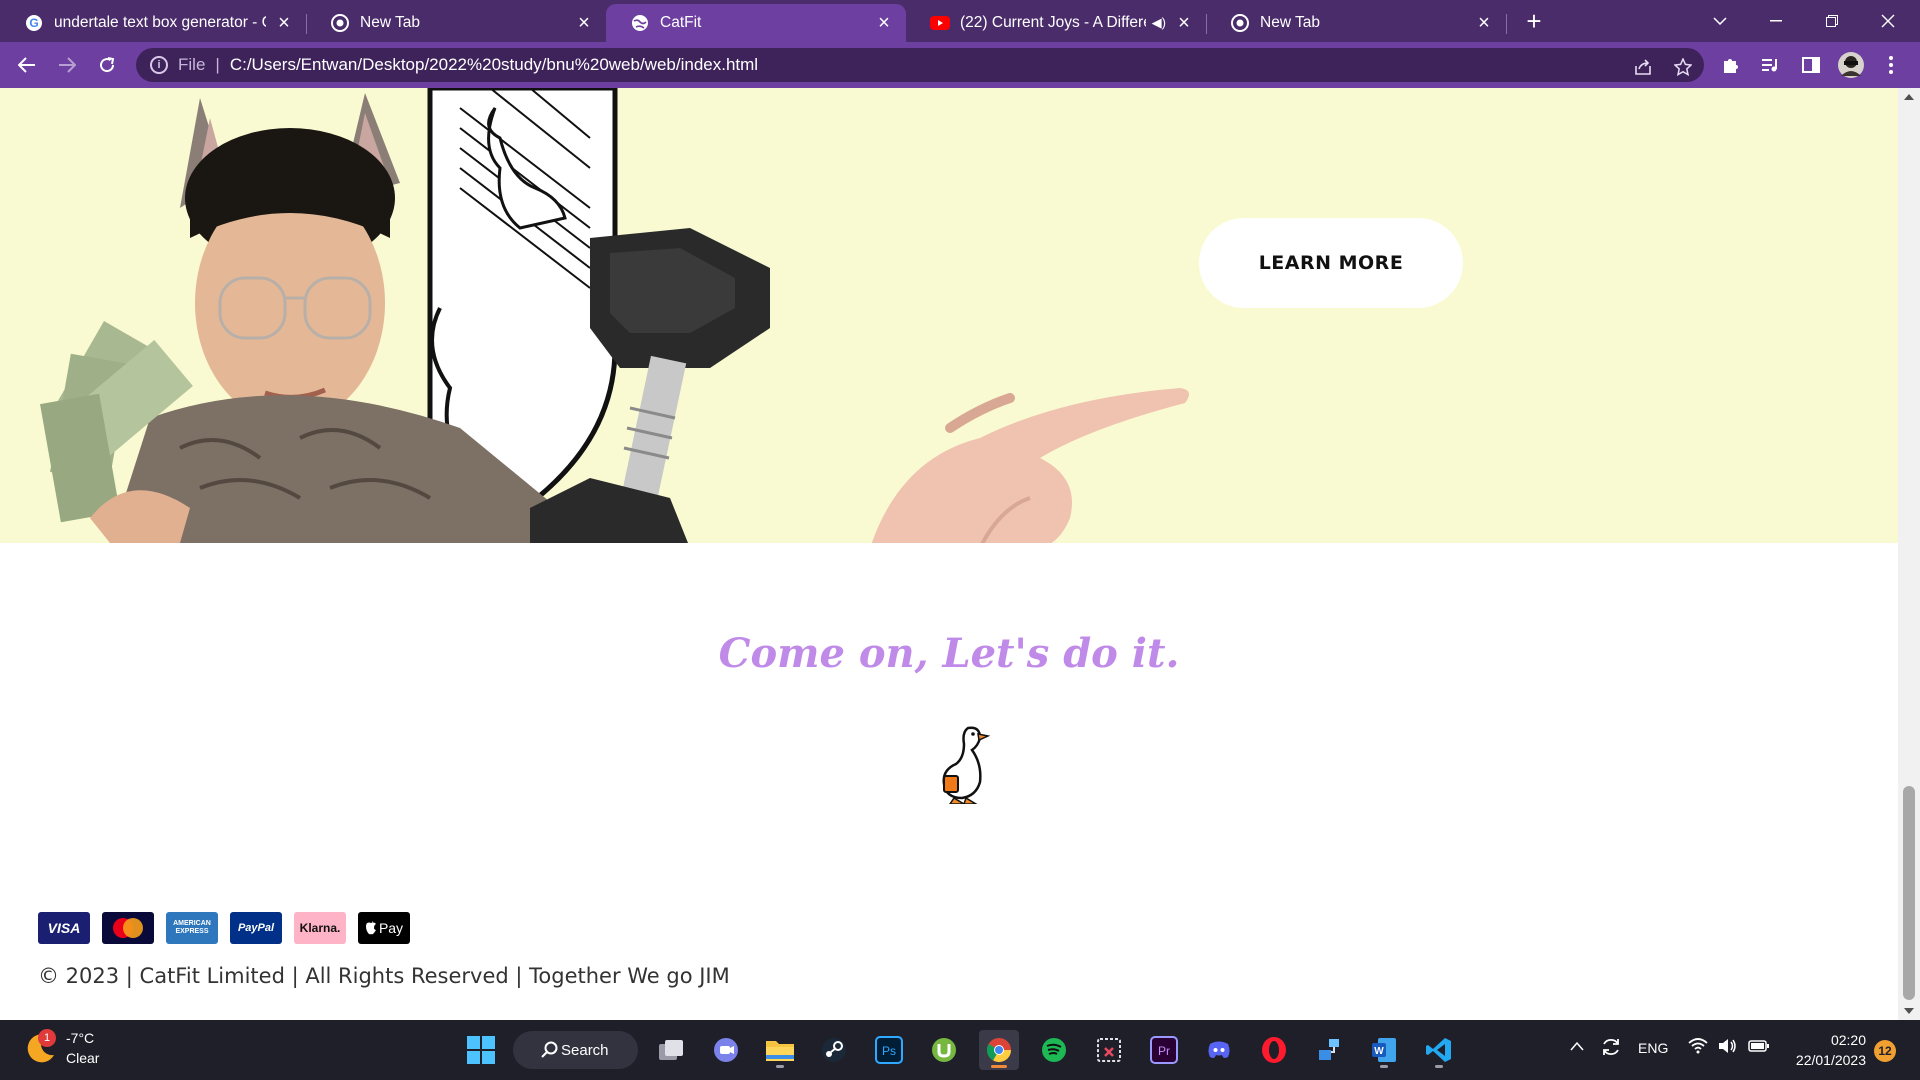 Image resolution: width=1920 pixels, height=1080 pixels. Describe the element at coordinates (481, 1050) in the screenshot. I see `start-button` at that location.